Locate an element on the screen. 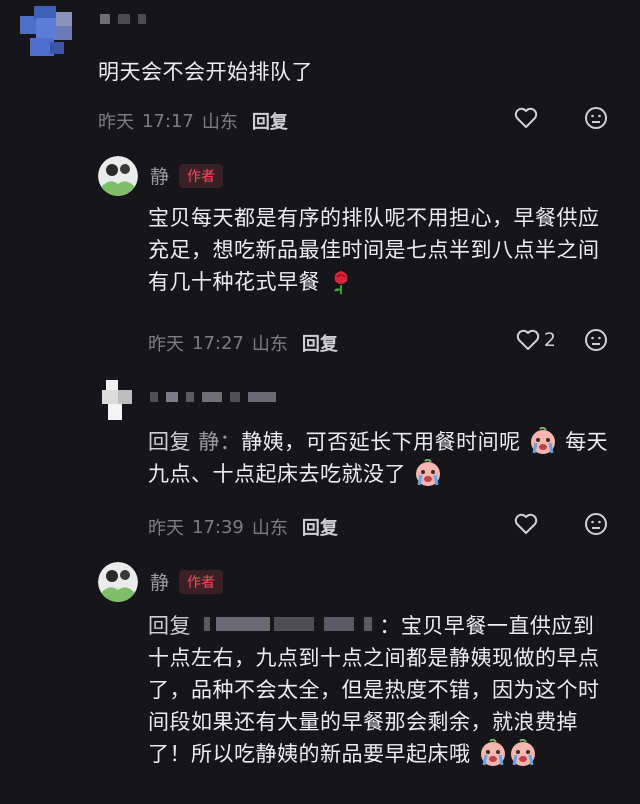  reply-target-redacted is located at coordinates (288, 626).